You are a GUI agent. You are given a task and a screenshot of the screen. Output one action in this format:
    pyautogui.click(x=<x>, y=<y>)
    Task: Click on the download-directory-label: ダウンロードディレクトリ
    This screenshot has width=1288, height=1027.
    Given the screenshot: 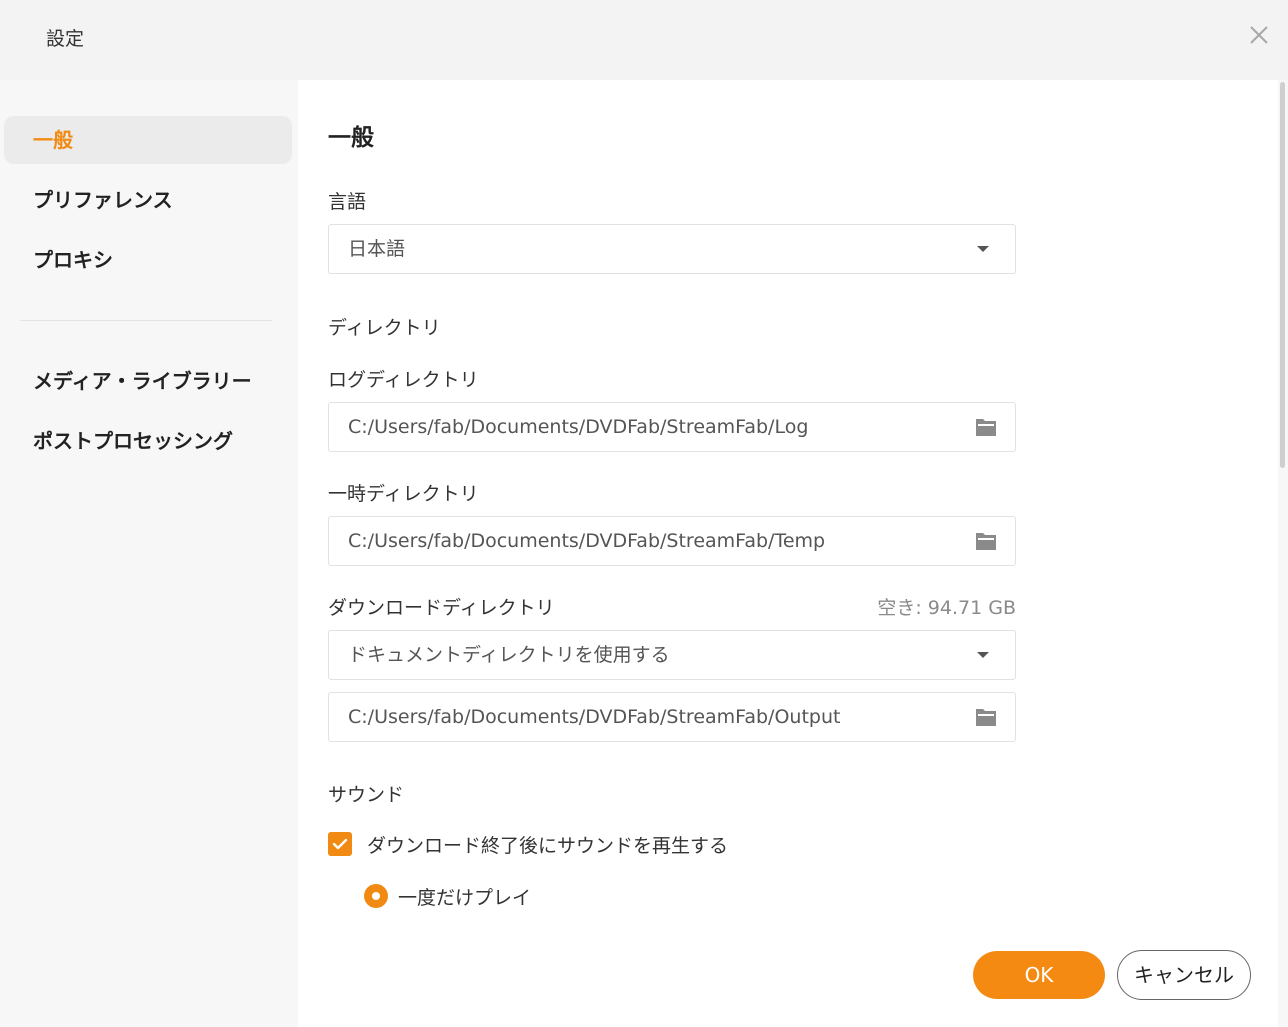 What is the action you would take?
    pyautogui.click(x=441, y=608)
    